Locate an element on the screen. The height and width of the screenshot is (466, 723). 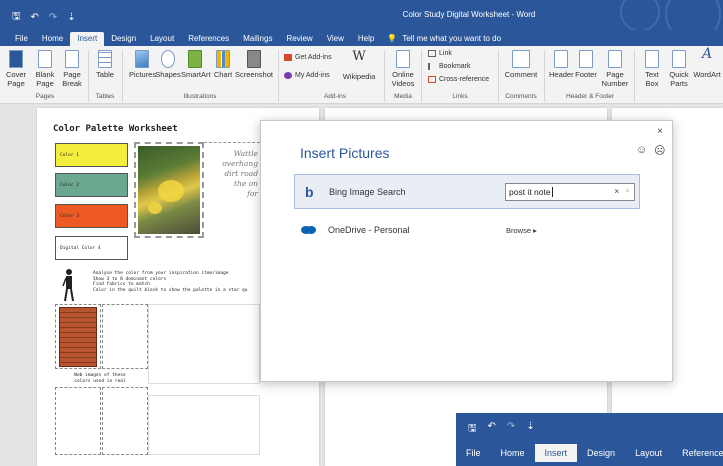
color-swatch-3: Color 3 is located at coordinates (91, 216).